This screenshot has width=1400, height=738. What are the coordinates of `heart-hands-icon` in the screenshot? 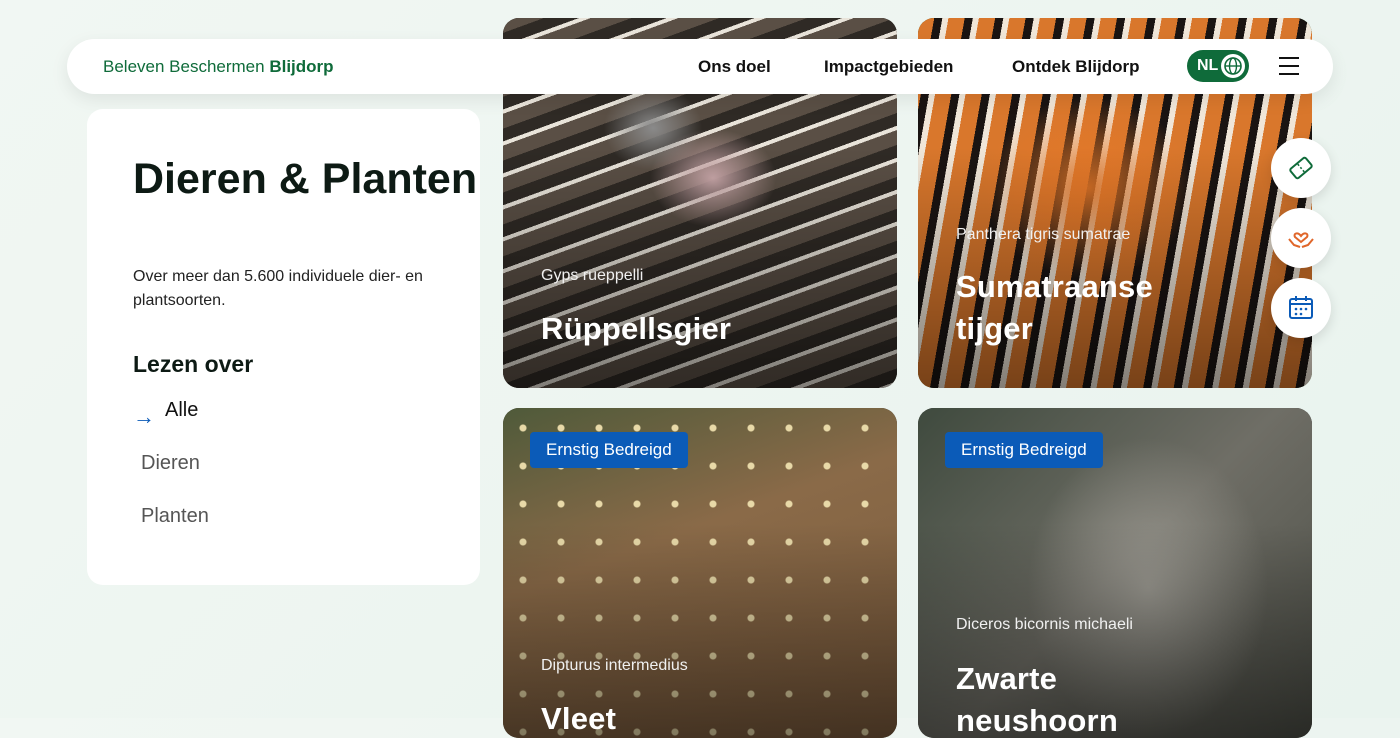 It's located at (1301, 240).